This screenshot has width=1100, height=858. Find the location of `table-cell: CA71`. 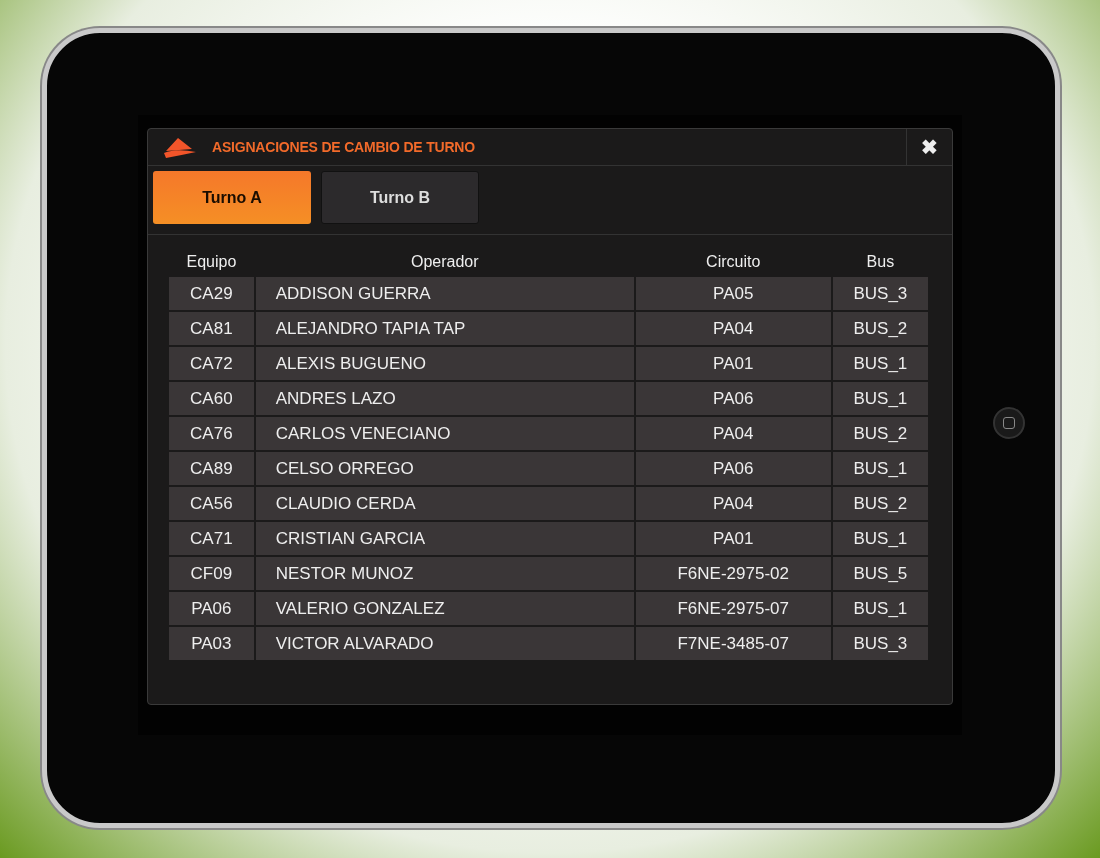

table-cell: CA71 is located at coordinates (211, 538).